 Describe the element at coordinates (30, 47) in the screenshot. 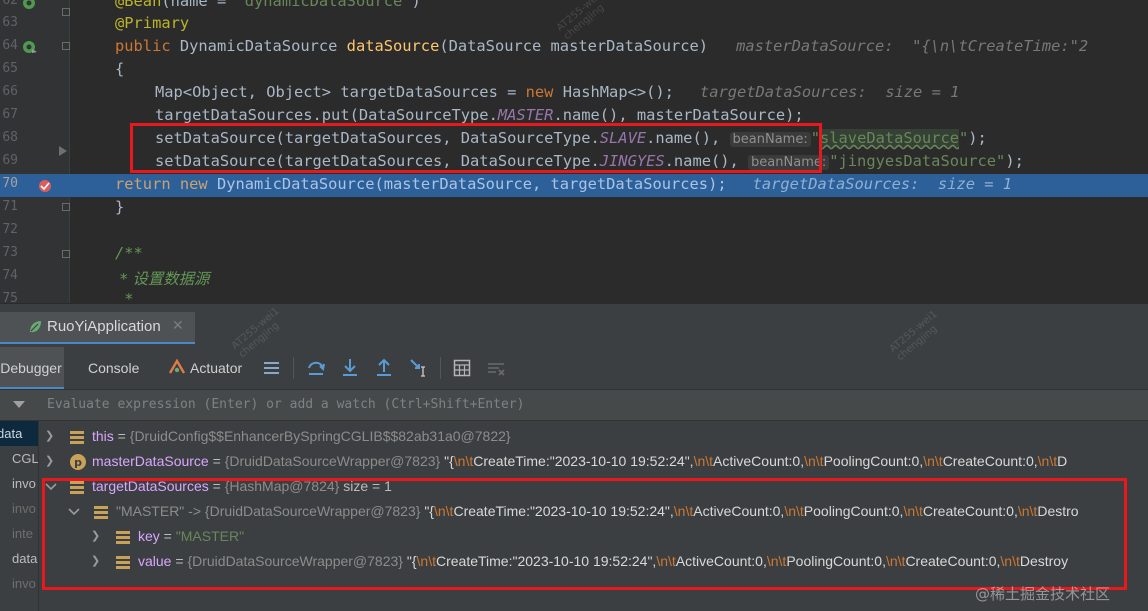

I see `bean-method-icon` at that location.